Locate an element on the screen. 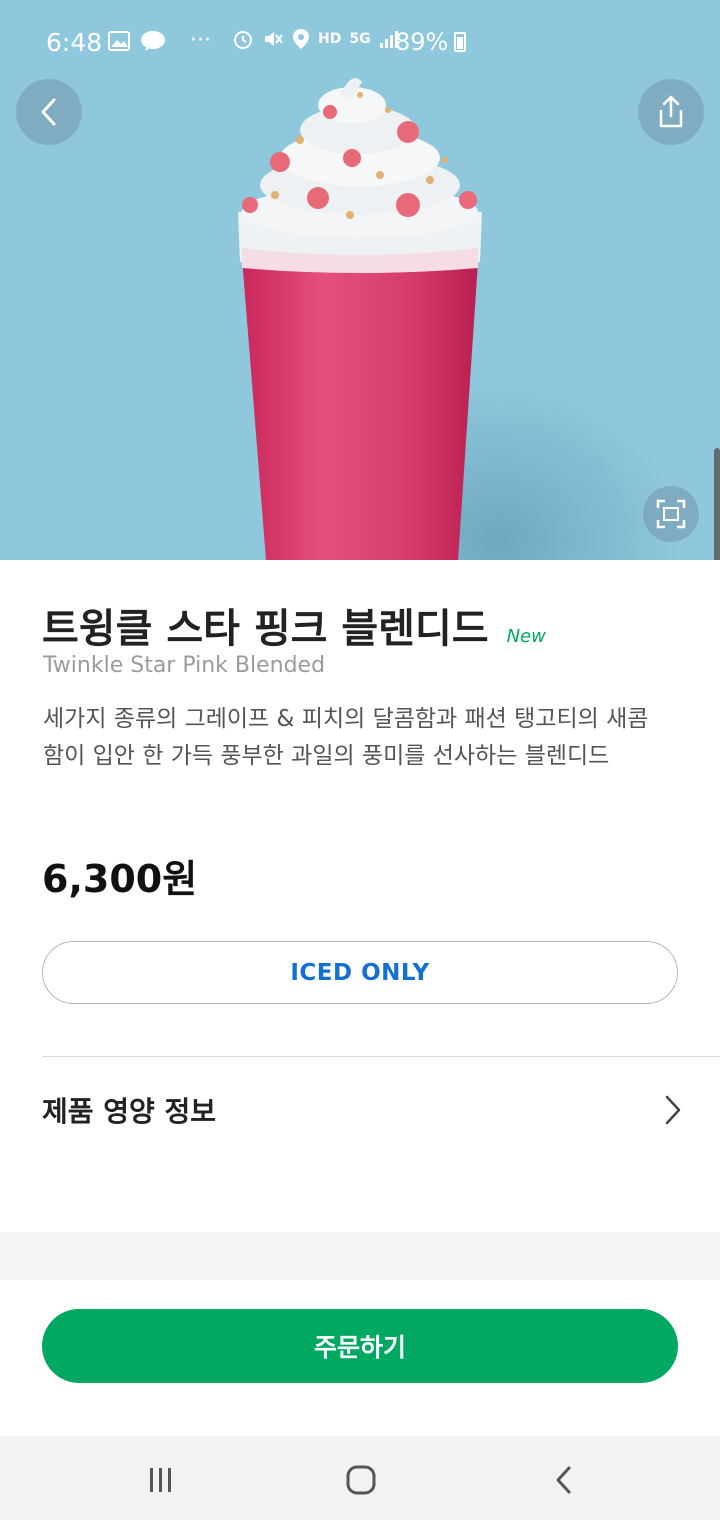  title-row: 트윙클 스타 핑크 블렌디드 New is located at coordinates (294, 625).